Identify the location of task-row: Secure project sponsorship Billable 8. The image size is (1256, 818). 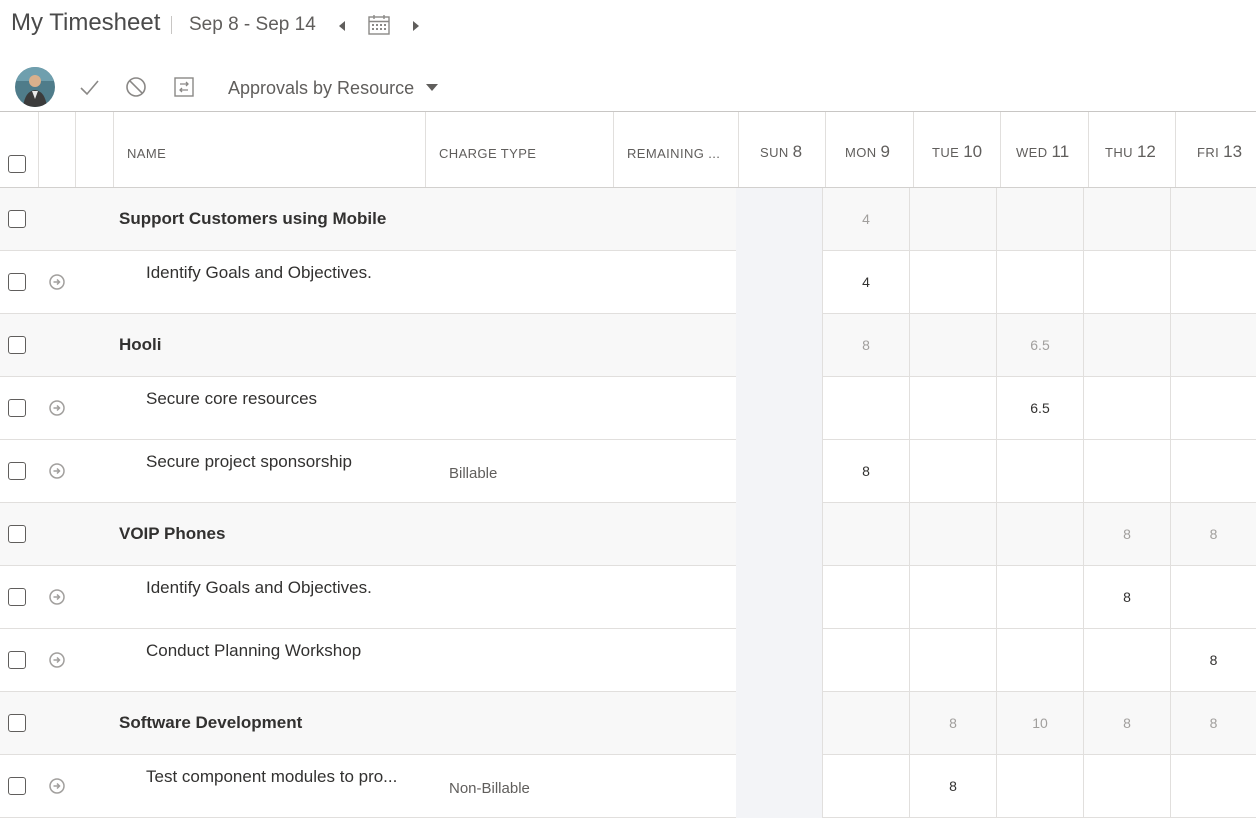
(628, 471).